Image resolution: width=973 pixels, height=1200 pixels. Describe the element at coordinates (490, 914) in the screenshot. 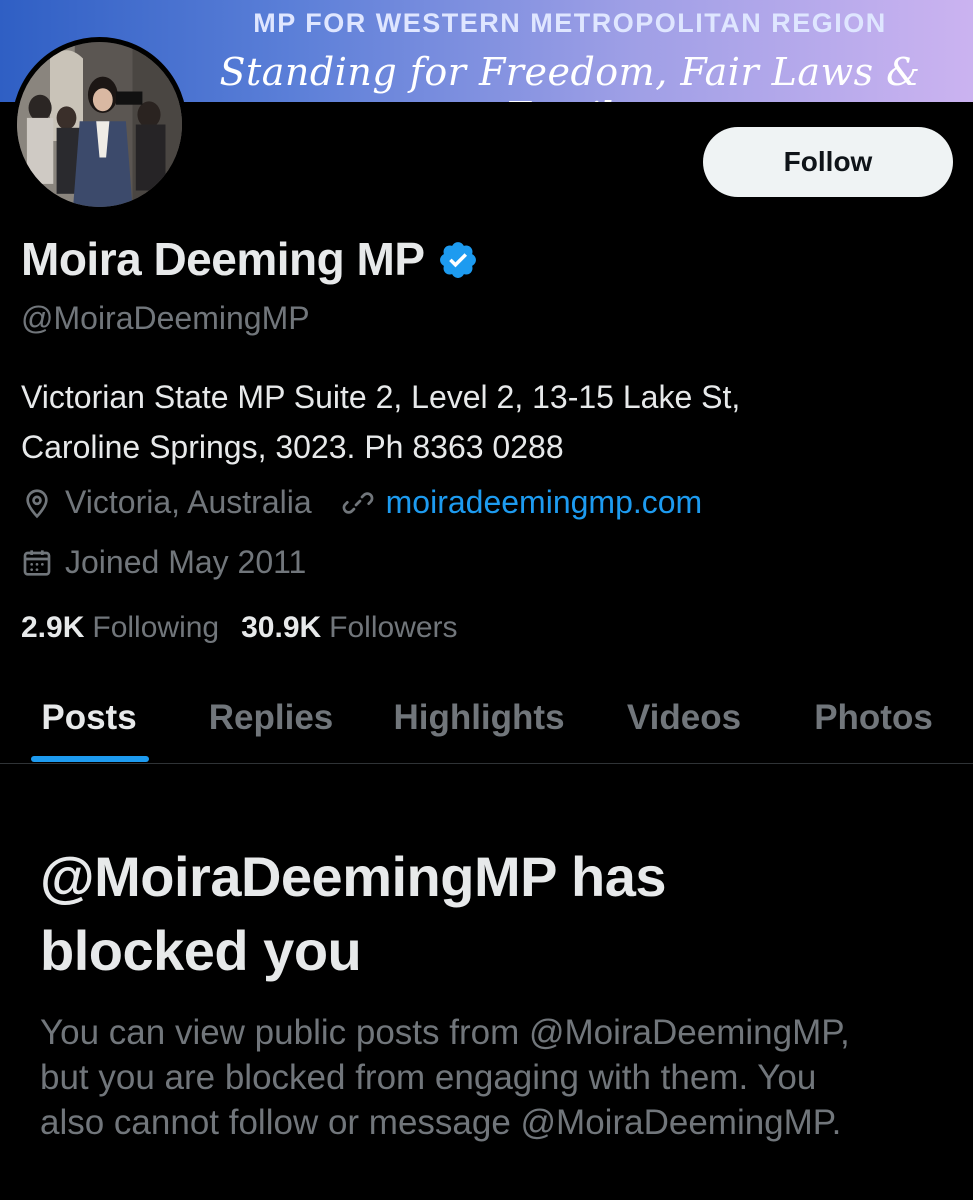

I see `blocked-heading: @MoiraDeemingMP has blocked you` at that location.